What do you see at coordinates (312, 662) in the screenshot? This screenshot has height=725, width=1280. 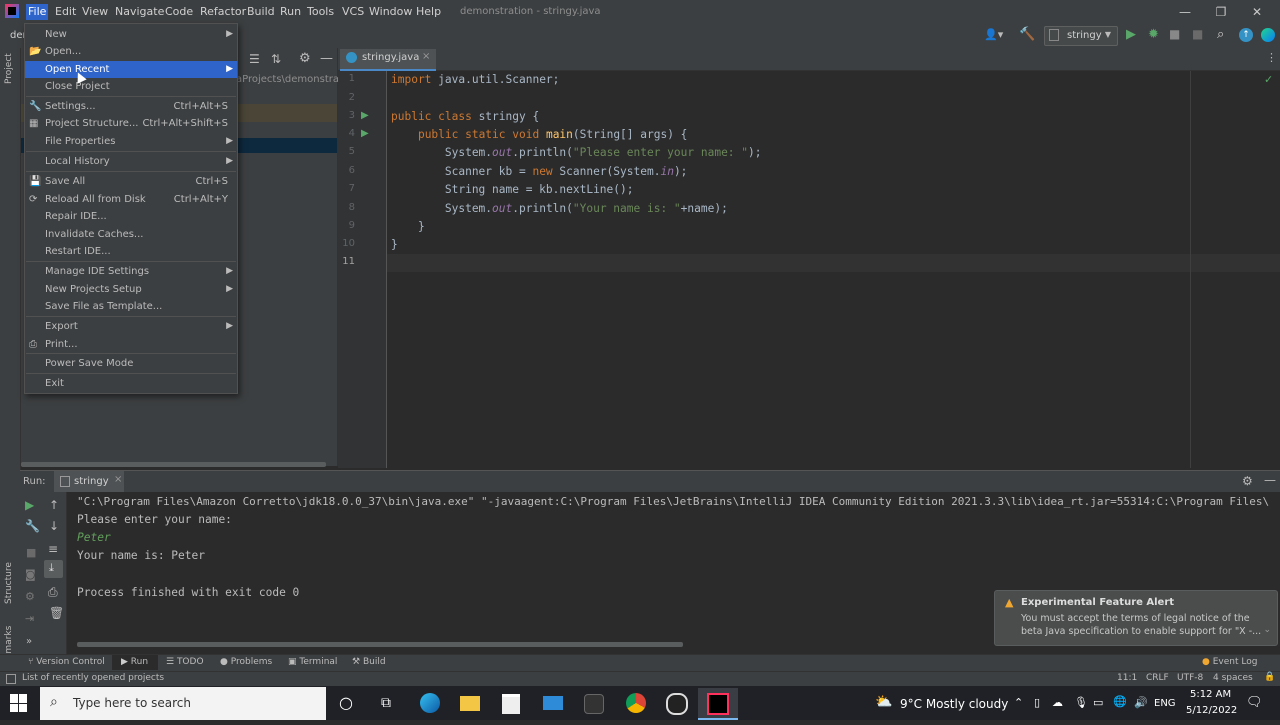 I see `terminal-tool-button: ▣ Terminal` at bounding box center [312, 662].